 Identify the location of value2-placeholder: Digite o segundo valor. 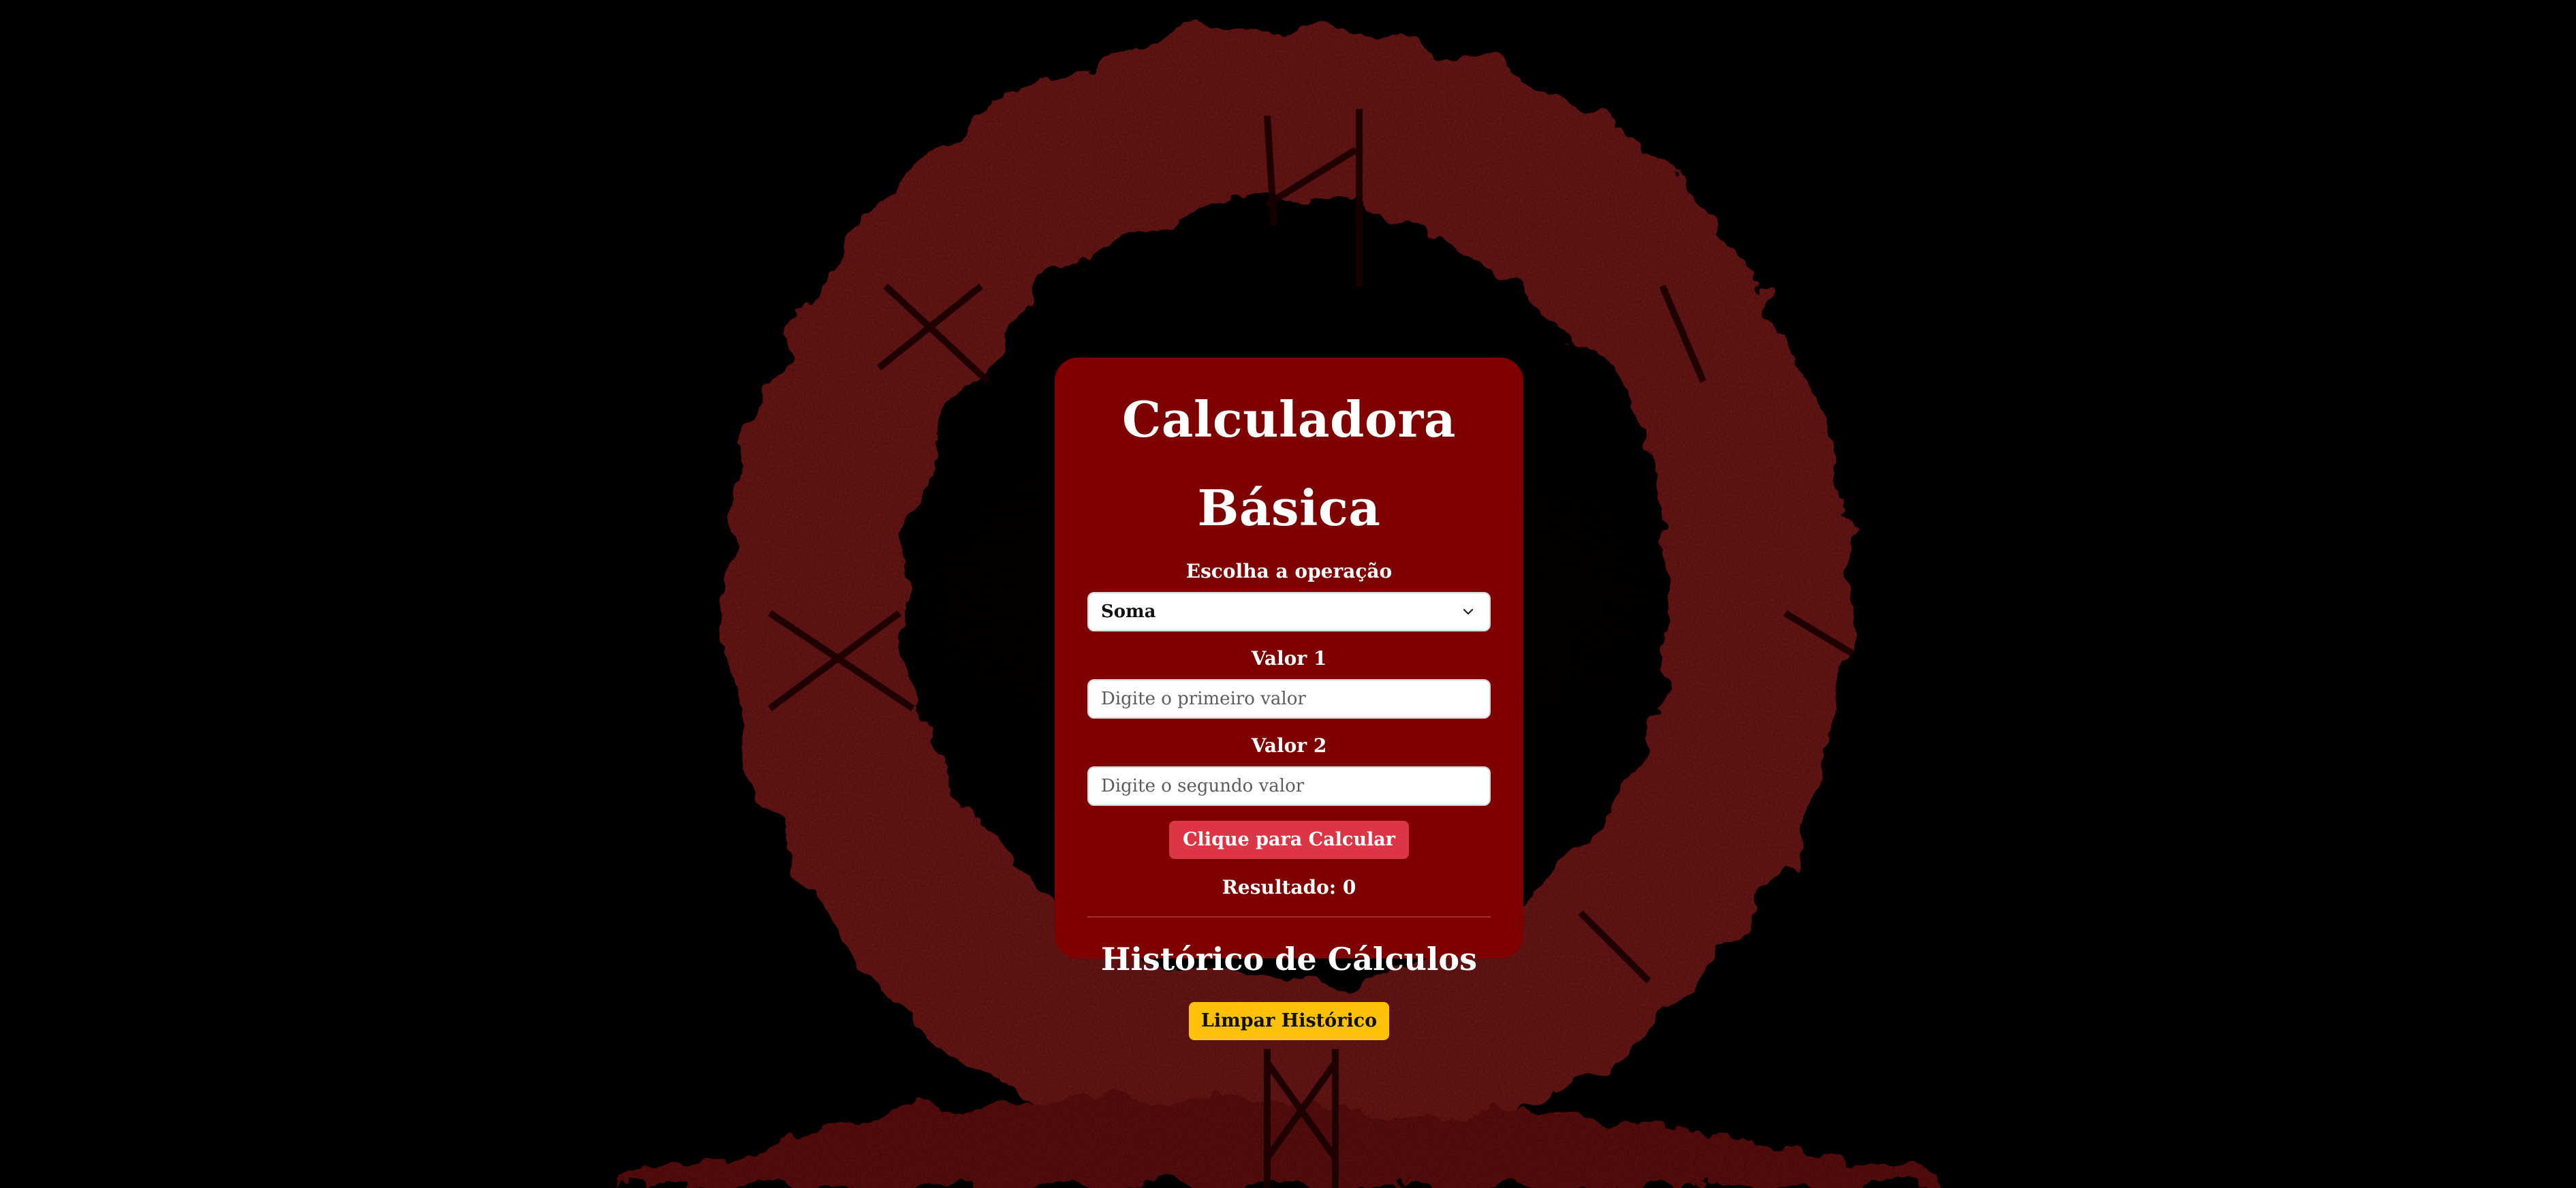
(1203, 786).